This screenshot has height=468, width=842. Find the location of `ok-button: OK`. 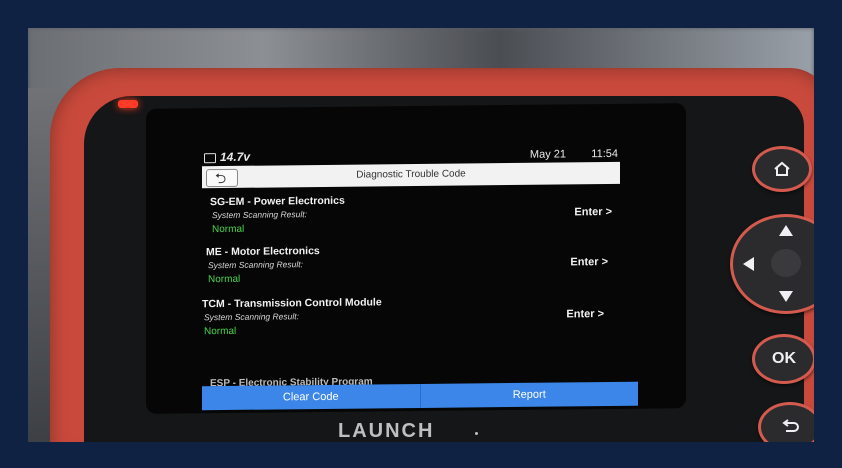

ok-button: OK is located at coordinates (783, 359).